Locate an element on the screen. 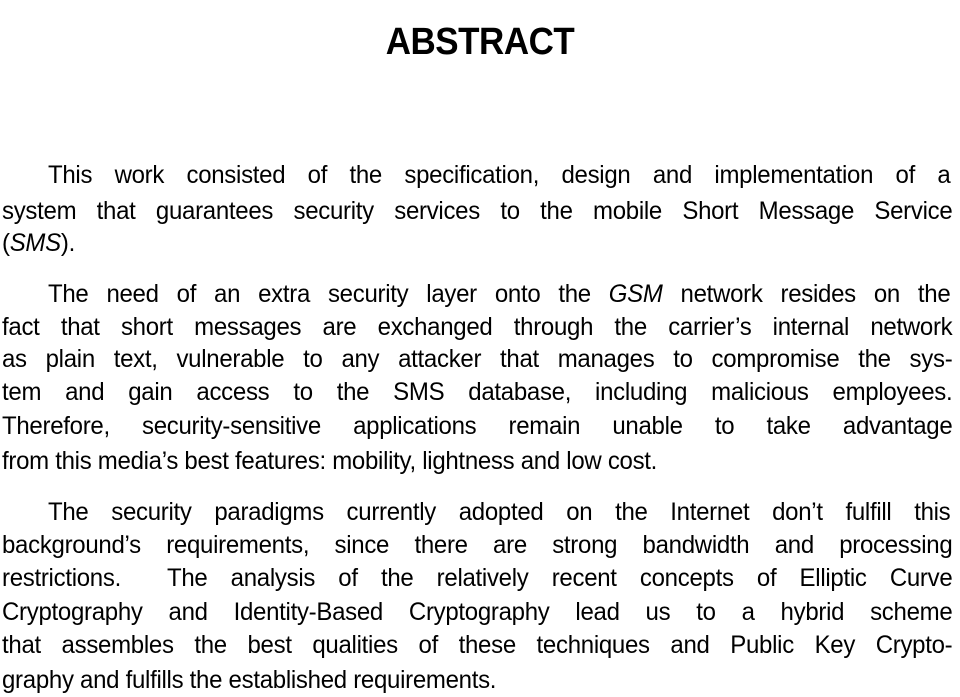  text-span: ). is located at coordinates (67, 243).